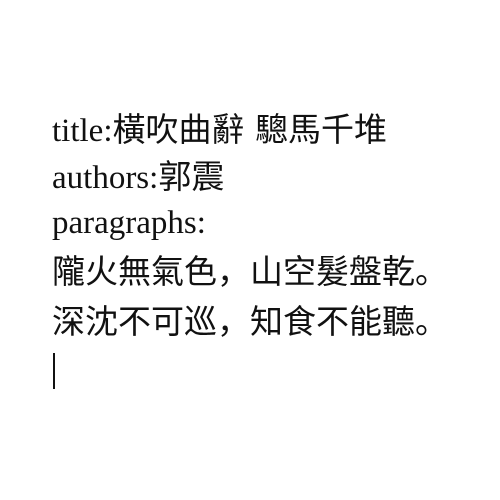 The width and height of the screenshot is (500, 500). Describe the element at coordinates (82, 131) in the screenshot. I see `title-label: title:` at that location.